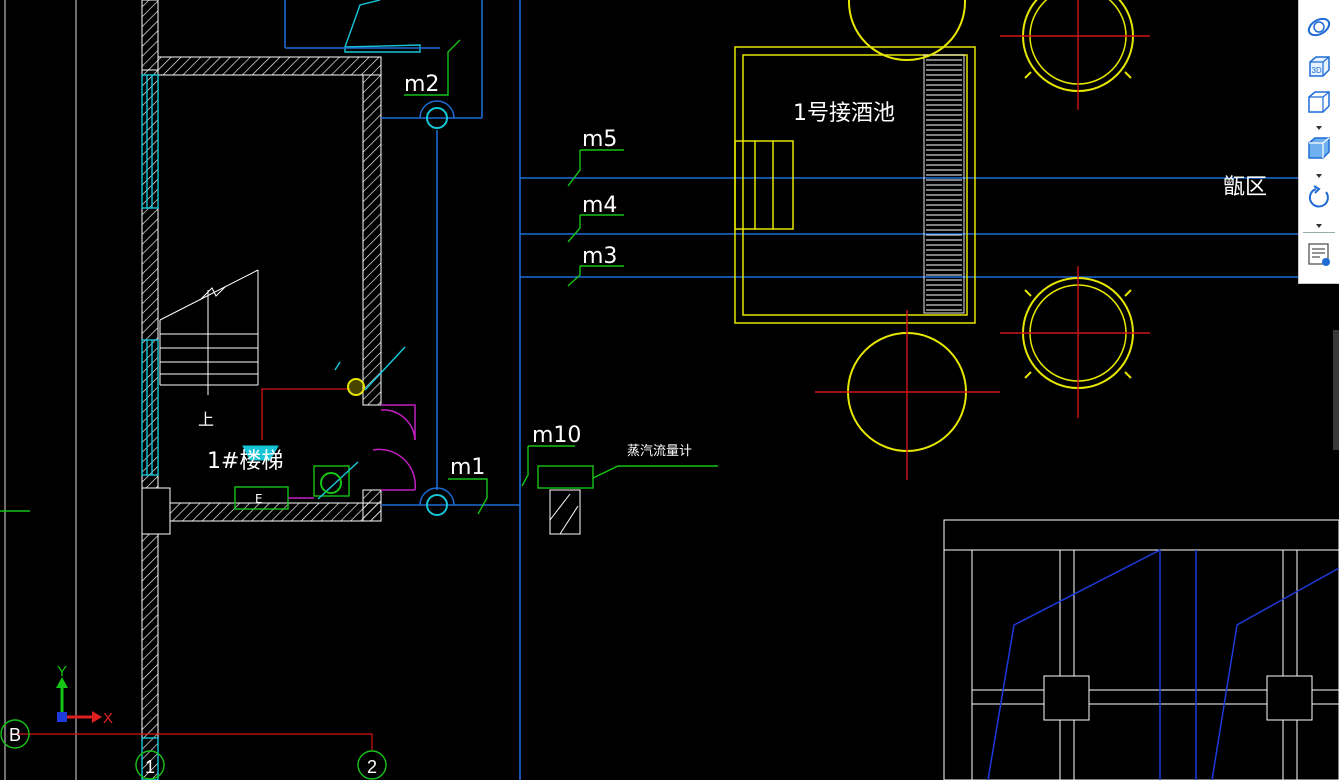 The image size is (1339, 780). What do you see at coordinates (1319, 232) in the screenshot?
I see `toolbar-divider` at bounding box center [1319, 232].